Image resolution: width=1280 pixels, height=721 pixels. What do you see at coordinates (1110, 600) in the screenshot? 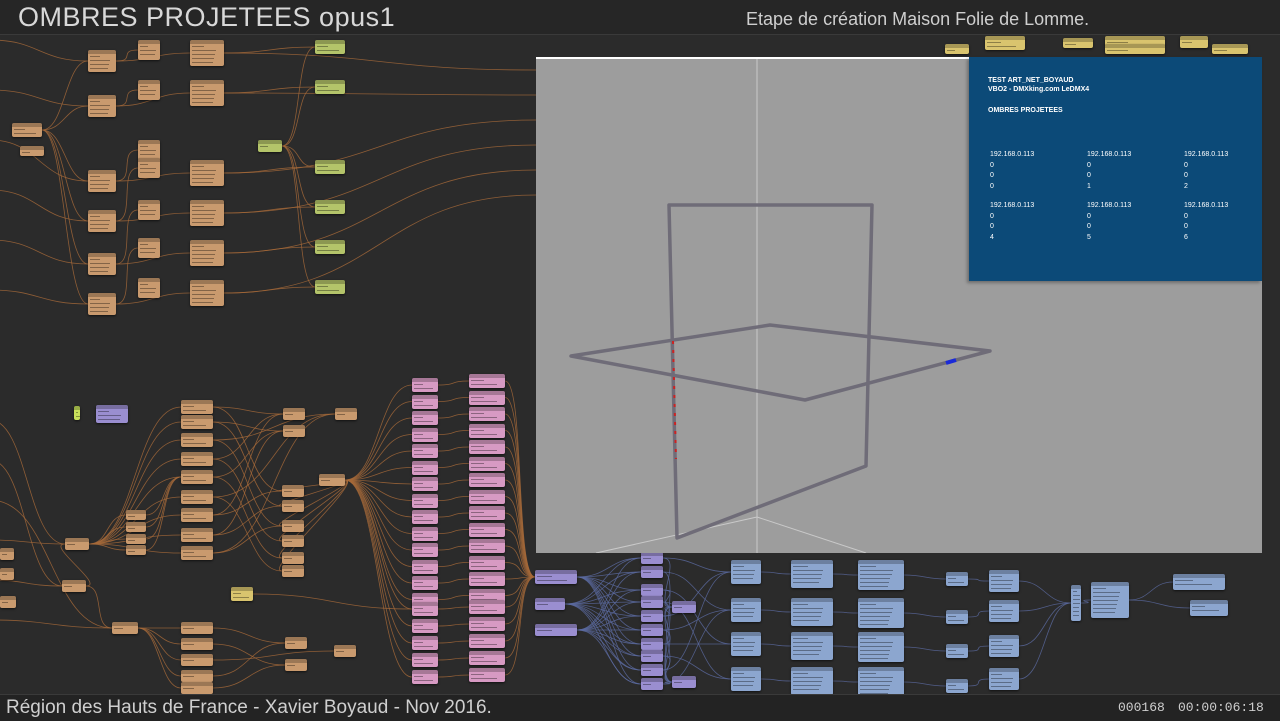
I see `arrange-node` at bounding box center [1110, 600].